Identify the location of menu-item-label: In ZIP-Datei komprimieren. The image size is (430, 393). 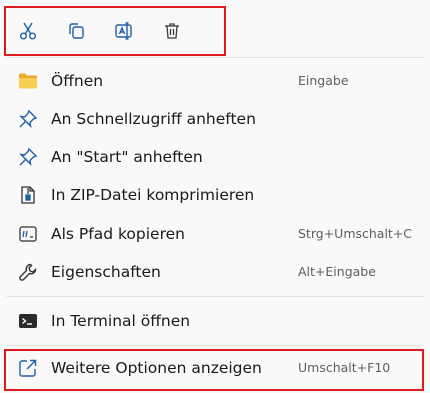
(153, 195).